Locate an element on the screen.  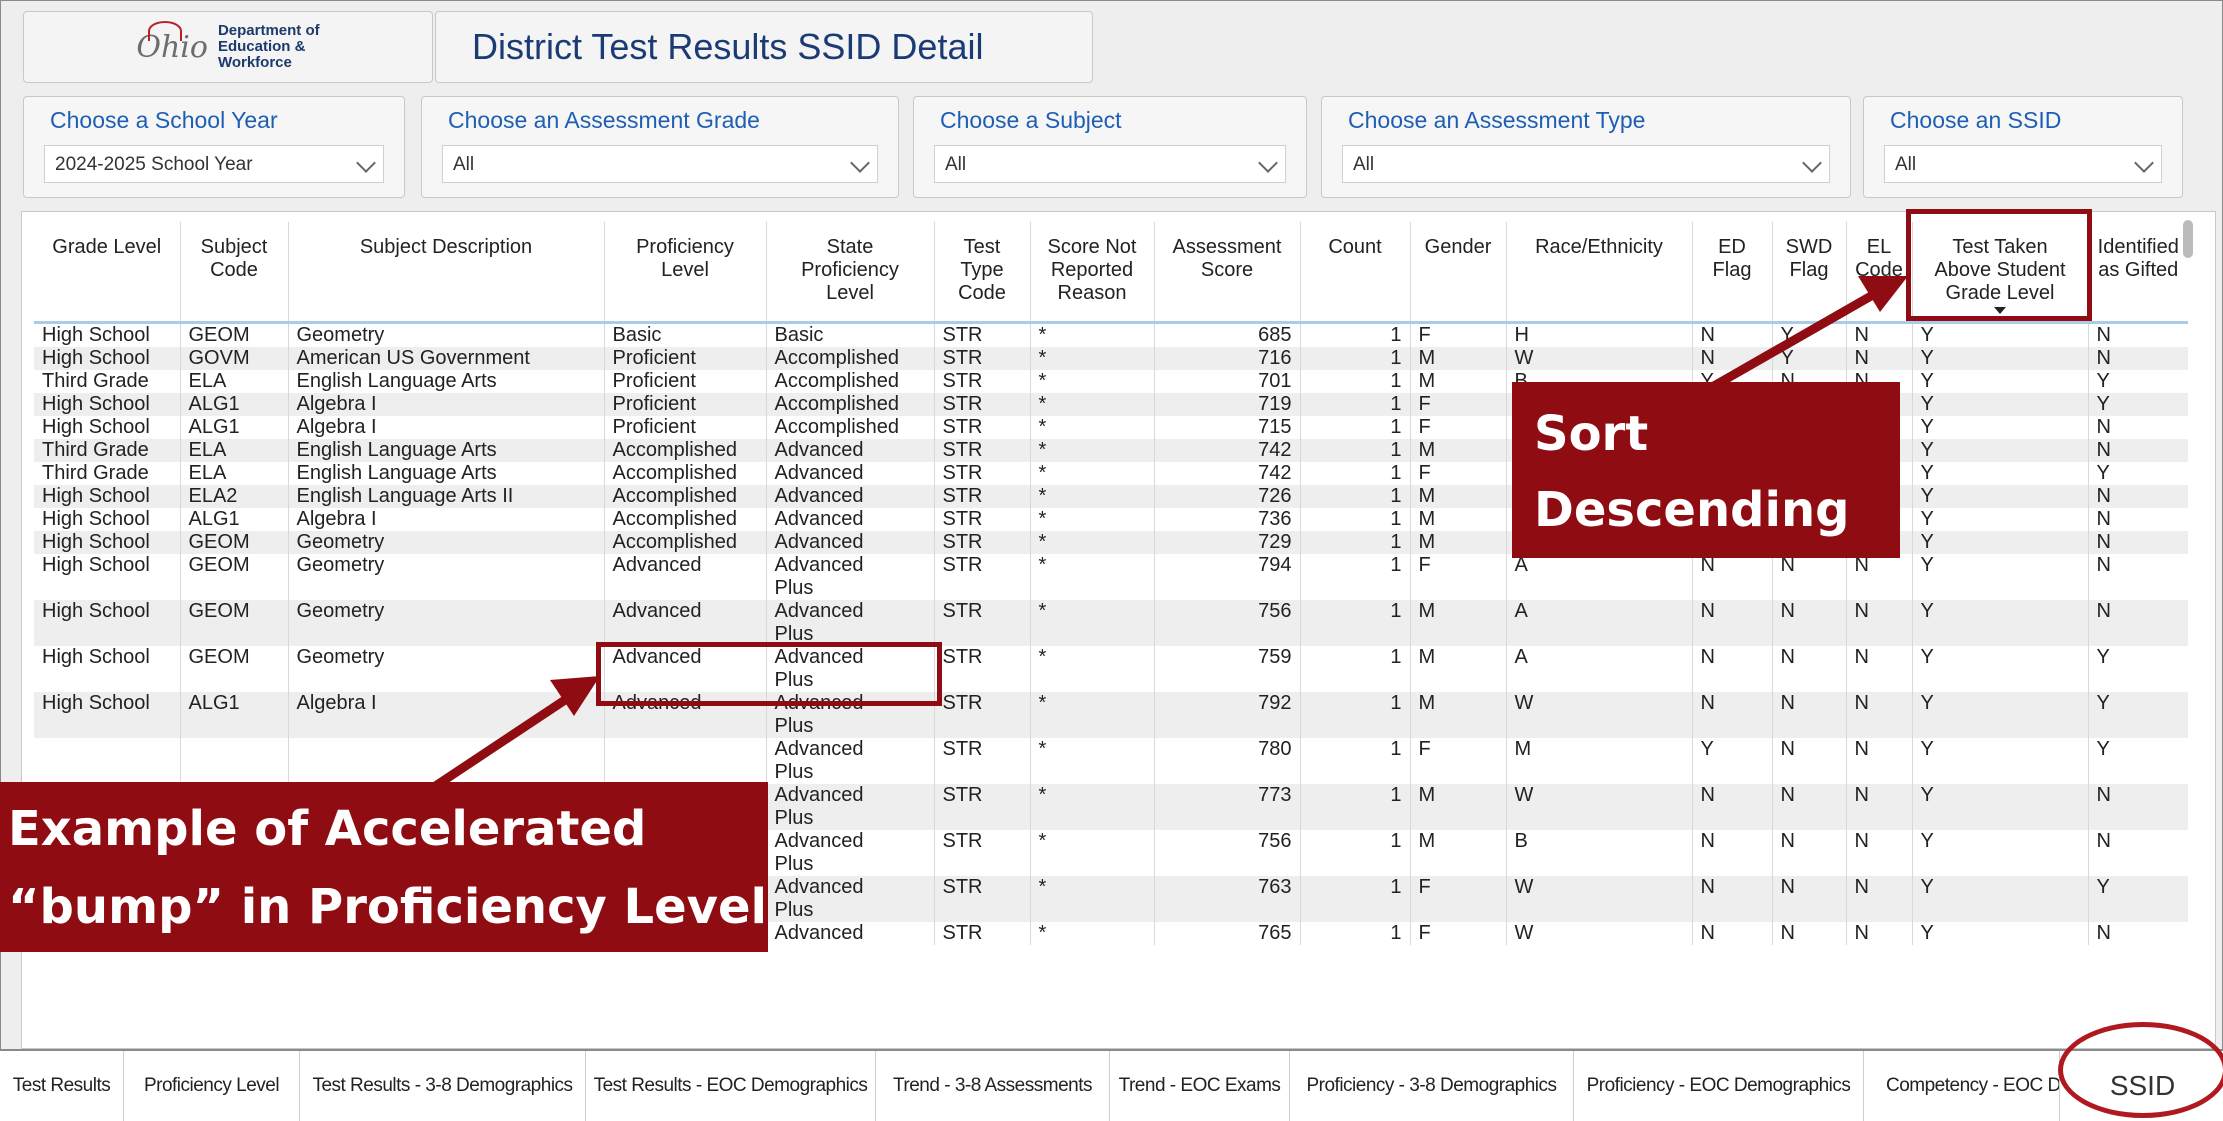
cell-assessment-score: 729 is located at coordinates (1226, 542).